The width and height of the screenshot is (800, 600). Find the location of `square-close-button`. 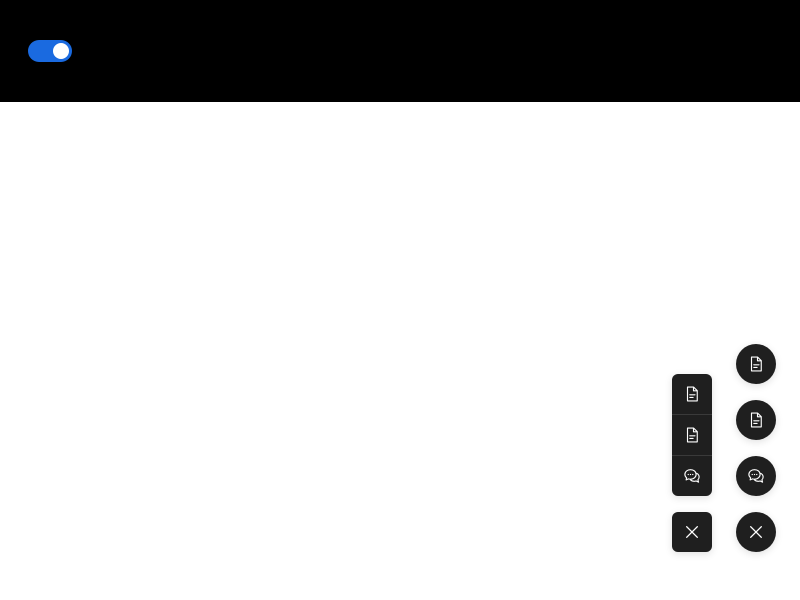

square-close-button is located at coordinates (692, 532).